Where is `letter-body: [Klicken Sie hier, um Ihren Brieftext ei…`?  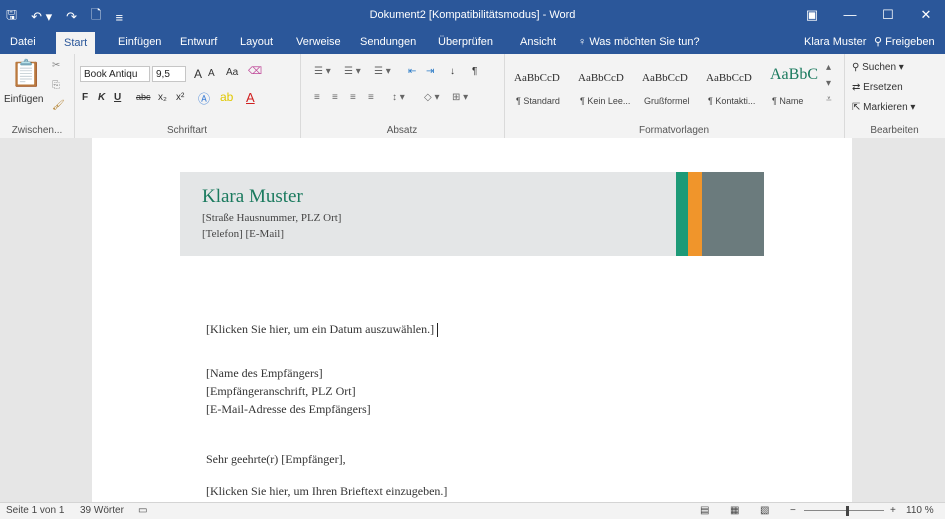
letter-body: [Klicken Sie hier, um Ihren Brieftext ei… is located at coordinates (326, 491).